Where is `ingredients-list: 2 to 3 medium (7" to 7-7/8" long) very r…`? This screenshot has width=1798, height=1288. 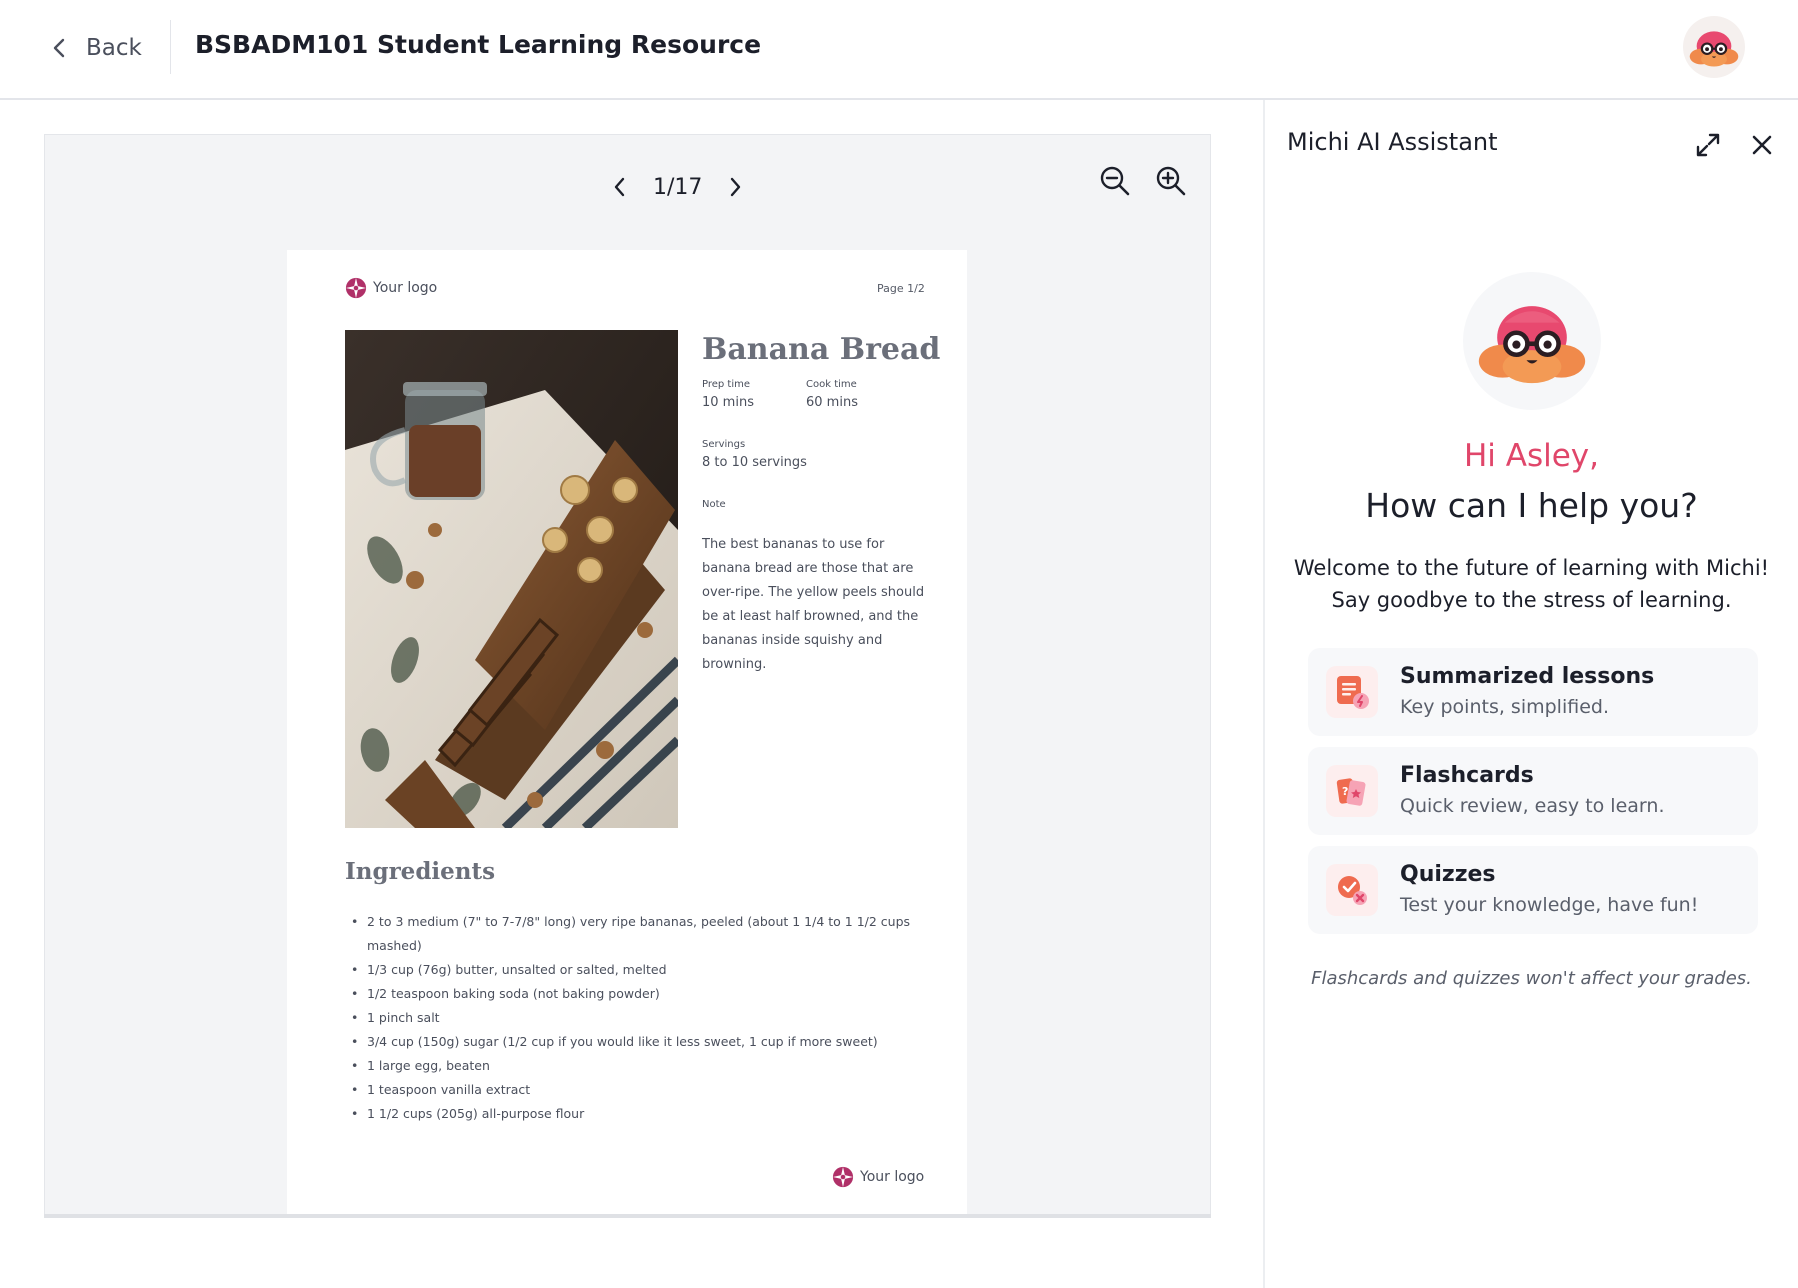
ingredients-list: 2 to 3 medium (7" to 7-7/8" long) very r… is located at coordinates (632, 1018).